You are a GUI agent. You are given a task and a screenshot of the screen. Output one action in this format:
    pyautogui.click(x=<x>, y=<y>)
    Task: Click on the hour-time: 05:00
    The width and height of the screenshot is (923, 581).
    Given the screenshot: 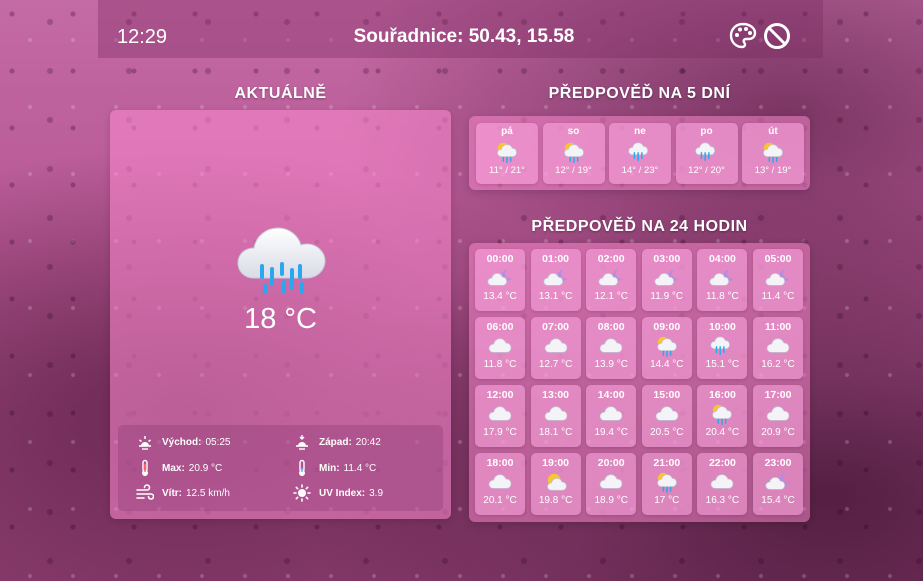 What is the action you would take?
    pyautogui.click(x=778, y=259)
    